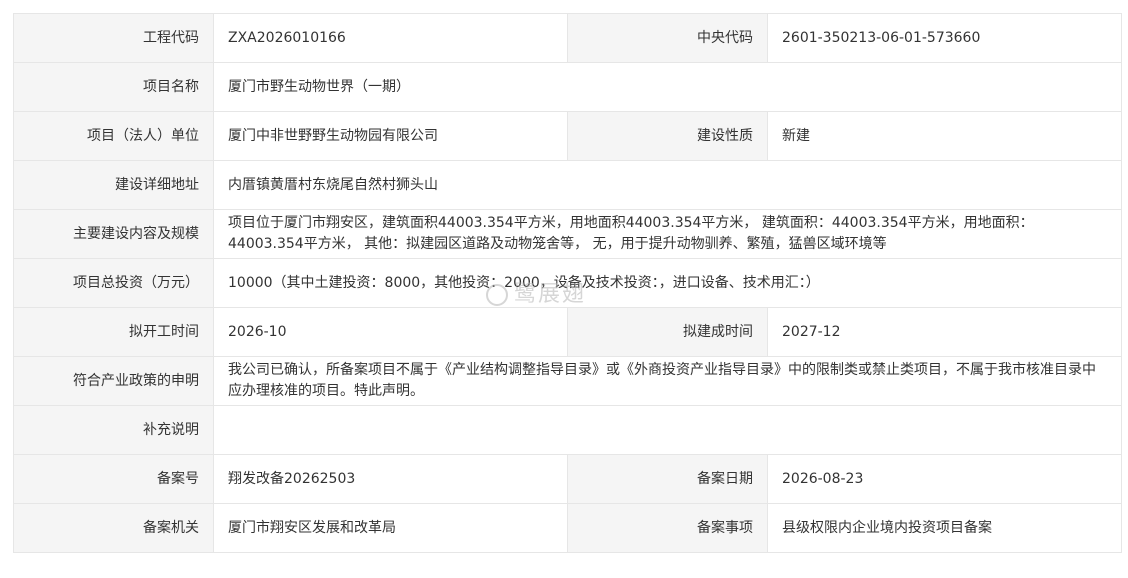  I want to click on central-code-label: 中央代码, so click(667, 38).